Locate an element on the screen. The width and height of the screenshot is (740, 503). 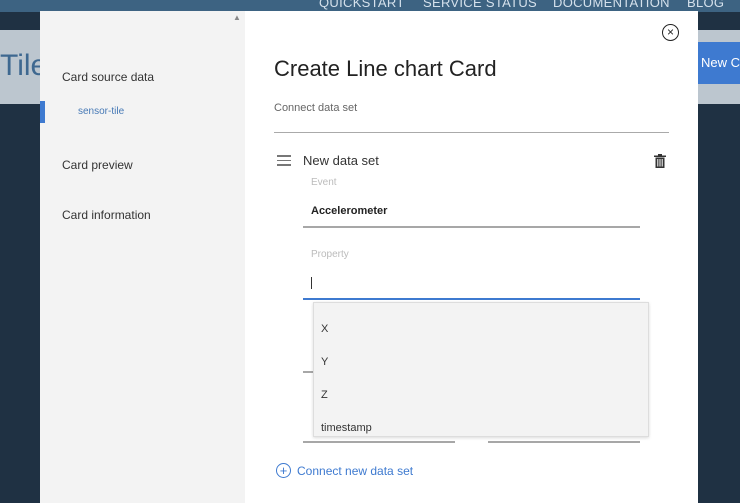
dropdown-option-y: Y is located at coordinates (324, 362).